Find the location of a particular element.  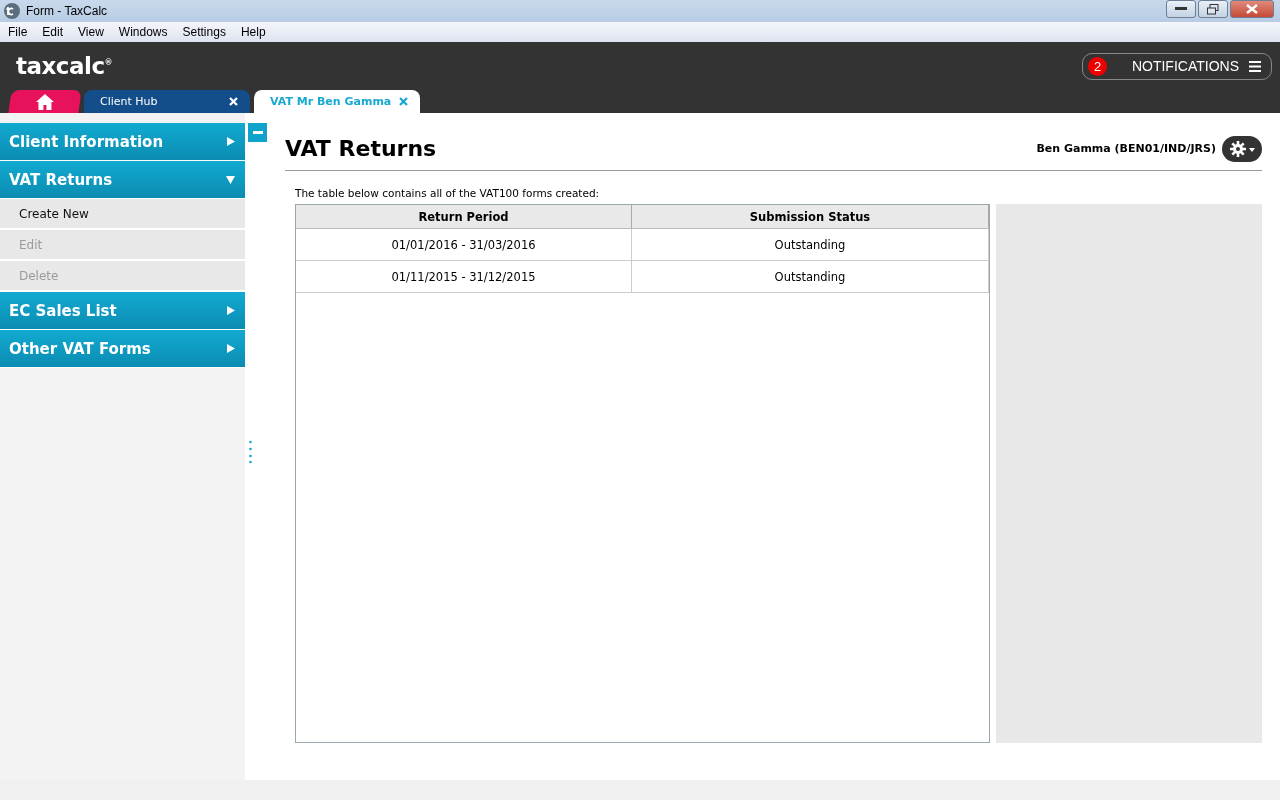

gear-icon is located at coordinates (1242, 148).